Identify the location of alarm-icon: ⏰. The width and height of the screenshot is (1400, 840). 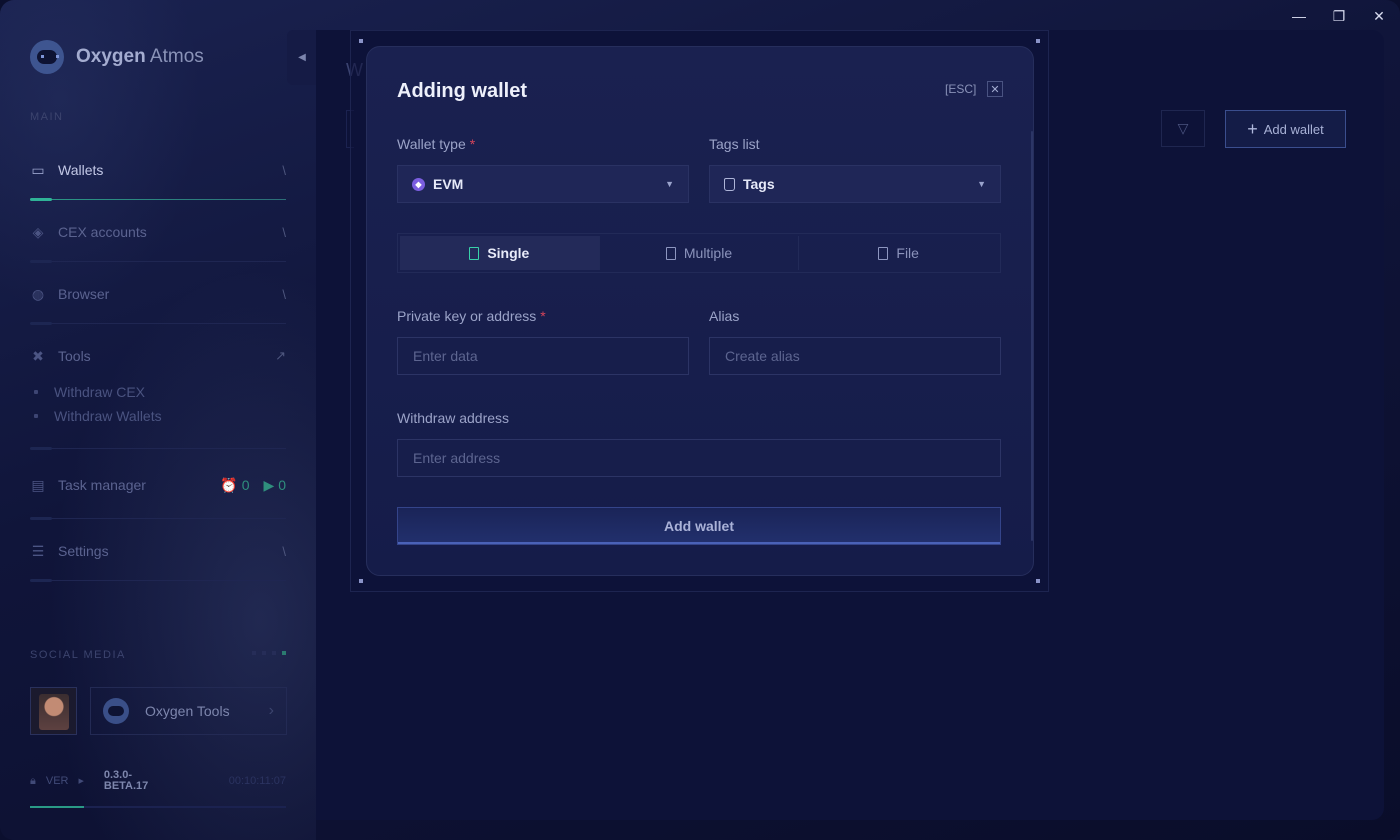
(229, 484).